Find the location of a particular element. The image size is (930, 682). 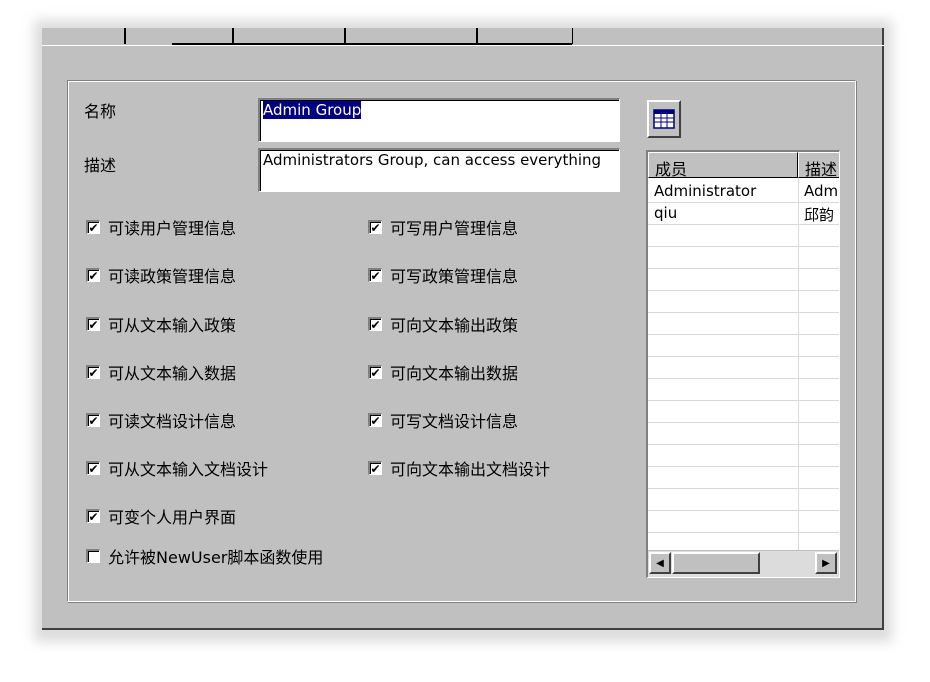

members-list: 成员 描述 Administrator Adm qiu 邱韵 ◀ ▶ is located at coordinates (743, 364).